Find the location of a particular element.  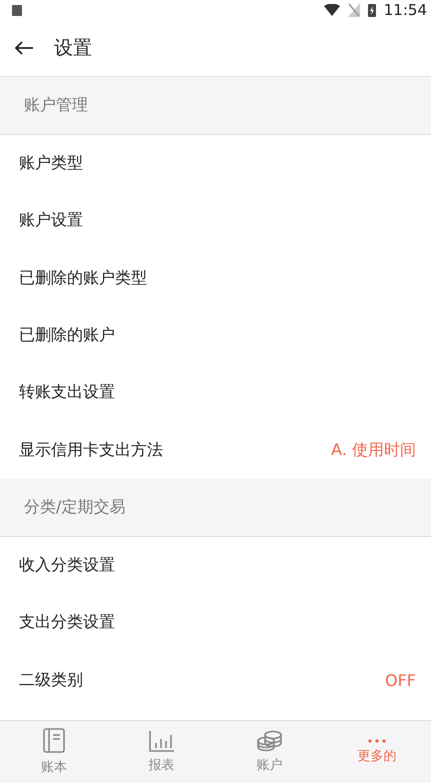

settings-row: 显示信用卡支出方法 A. 使用时间 is located at coordinates (215, 450).